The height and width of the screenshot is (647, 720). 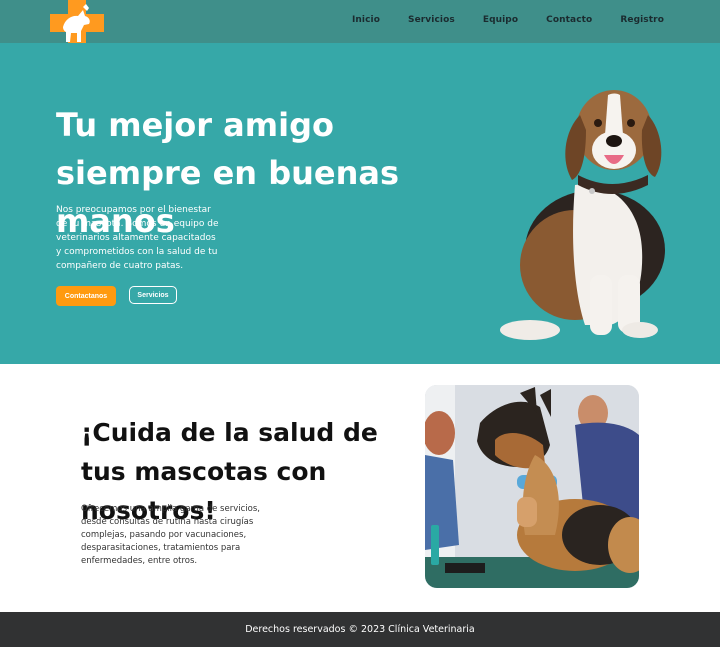 What do you see at coordinates (431, 20) in the screenshot?
I see `nav-servicios: Servicios` at bounding box center [431, 20].